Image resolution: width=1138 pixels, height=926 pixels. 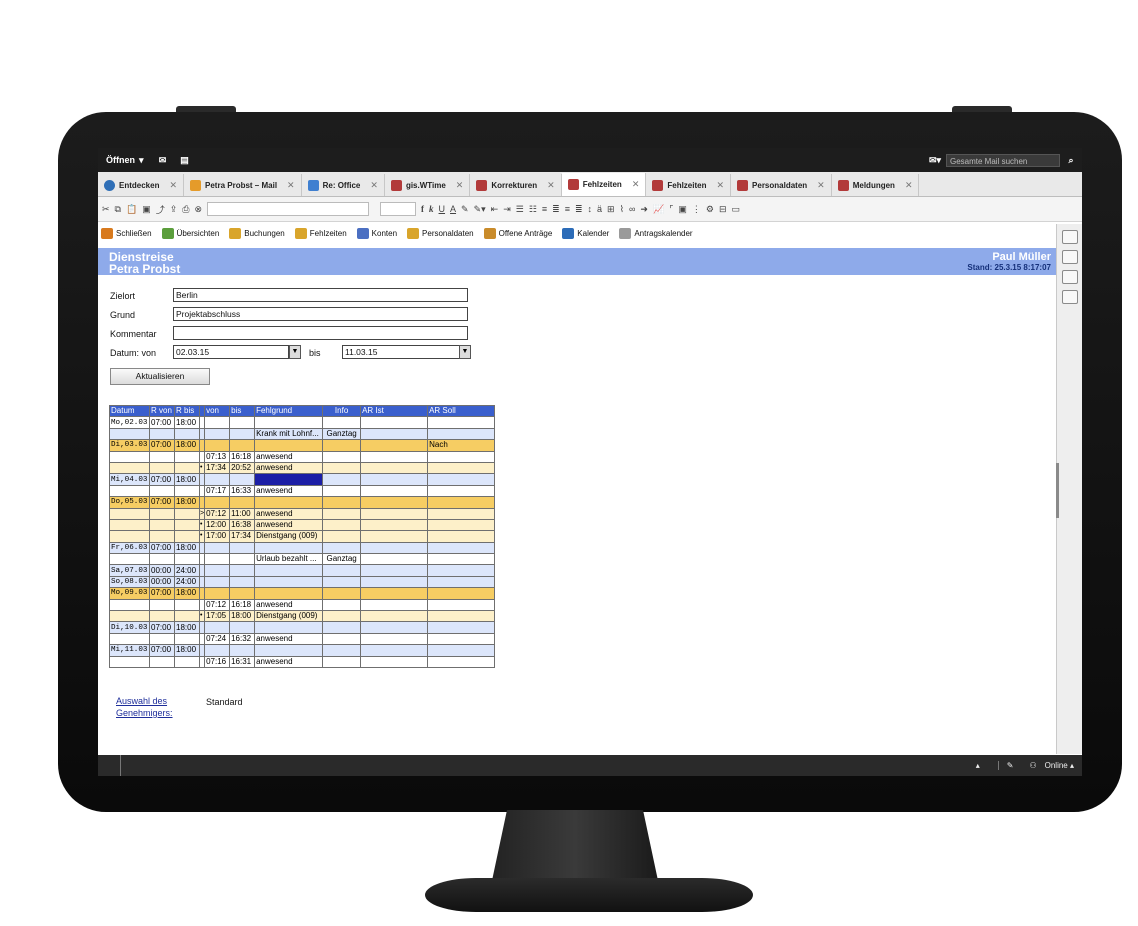 I want to click on action-2: Buchungen, so click(x=257, y=233).